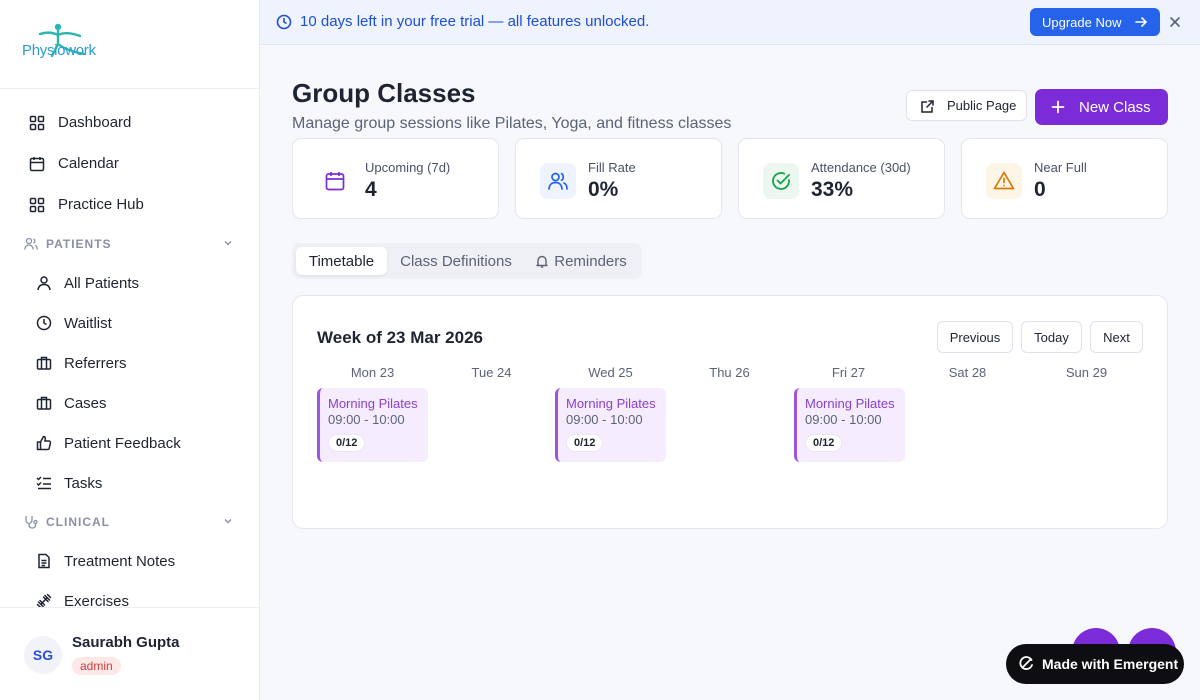 The image size is (1200, 700). Describe the element at coordinates (371, 189) in the screenshot. I see `stat-value: 4` at that location.